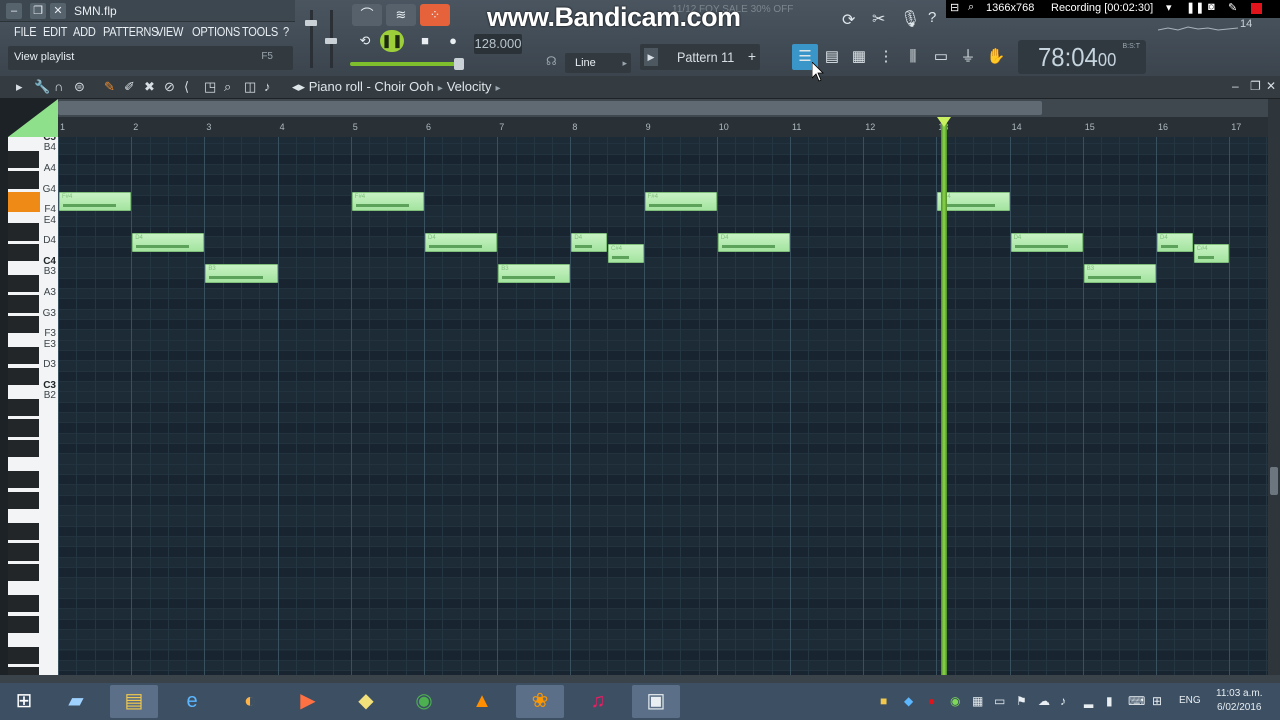 The image size is (1280, 720). I want to click on pr-maximize-icon: ❐, so click(1255, 86).